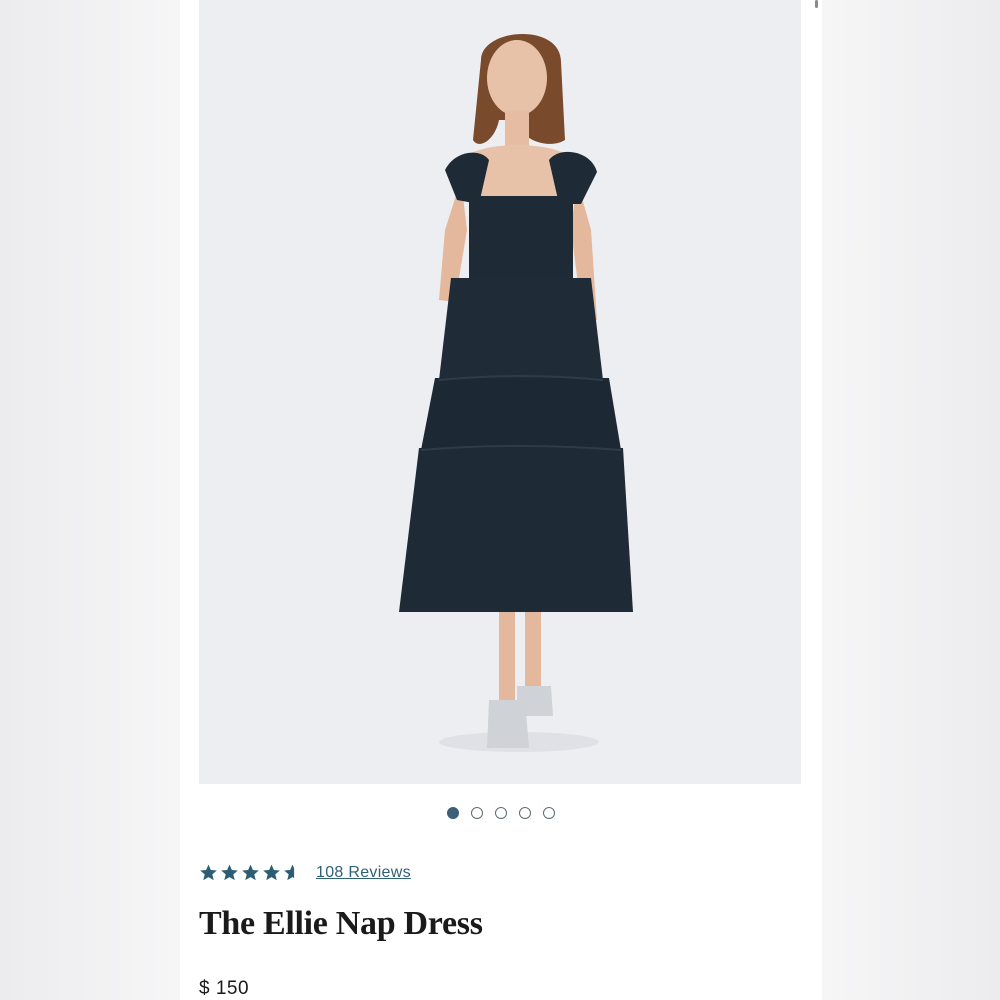 This screenshot has height=1000, width=1000. I want to click on reviews-link: 108 Reviews, so click(363, 873).